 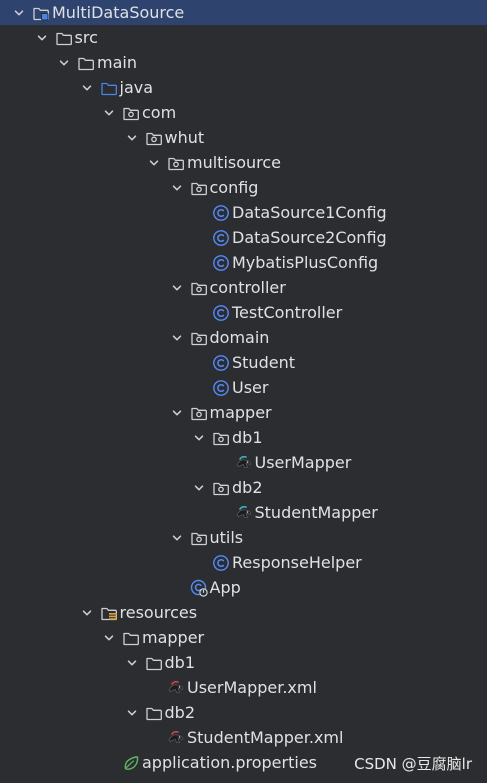 I want to click on tree-row: DataSource1Config, so click(x=243, y=212).